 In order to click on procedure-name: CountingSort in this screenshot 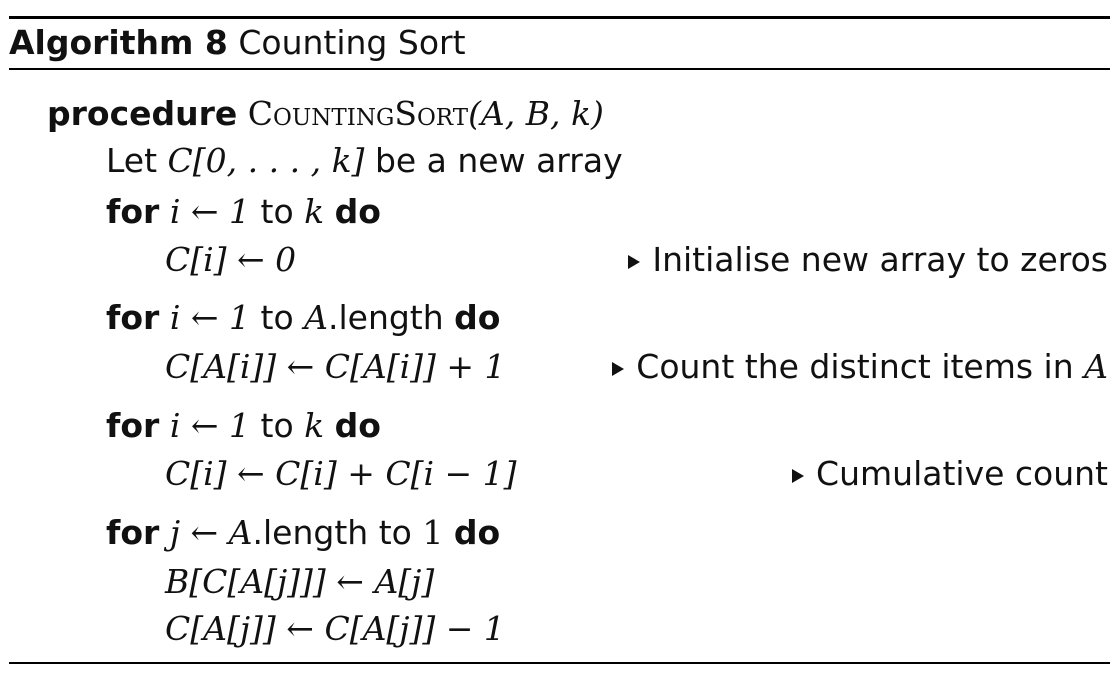, I will do `click(358, 113)`.